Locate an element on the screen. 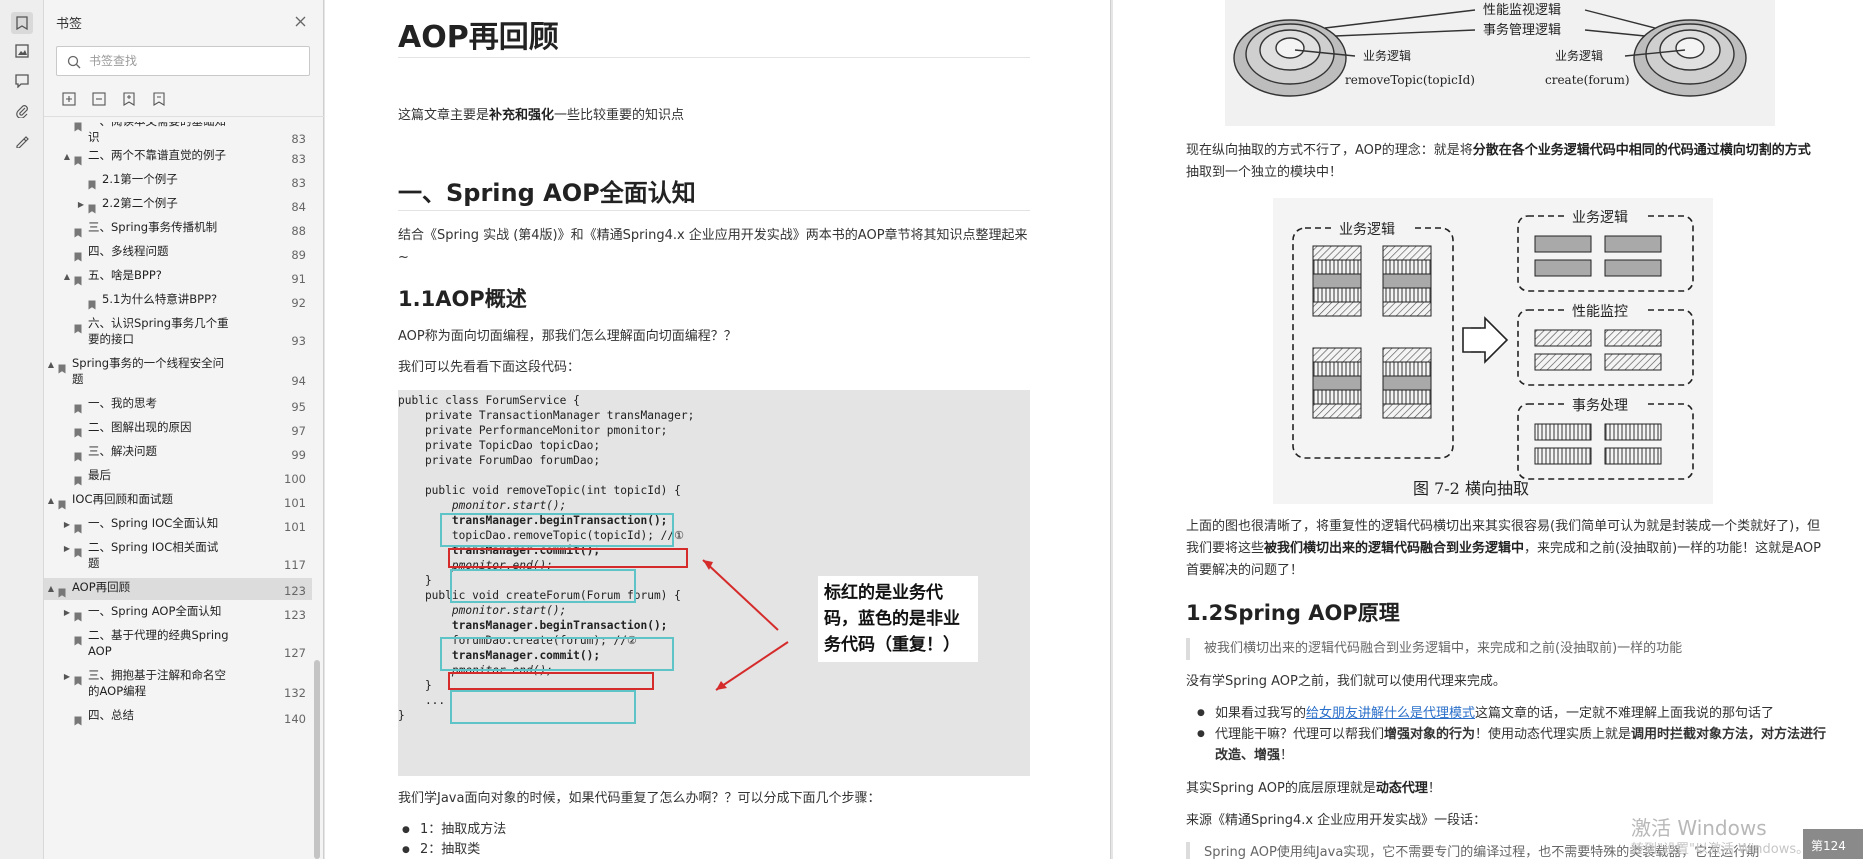 This screenshot has width=1863, height=859. bookmark-label: 2.1第一个例子 is located at coordinates (140, 179).